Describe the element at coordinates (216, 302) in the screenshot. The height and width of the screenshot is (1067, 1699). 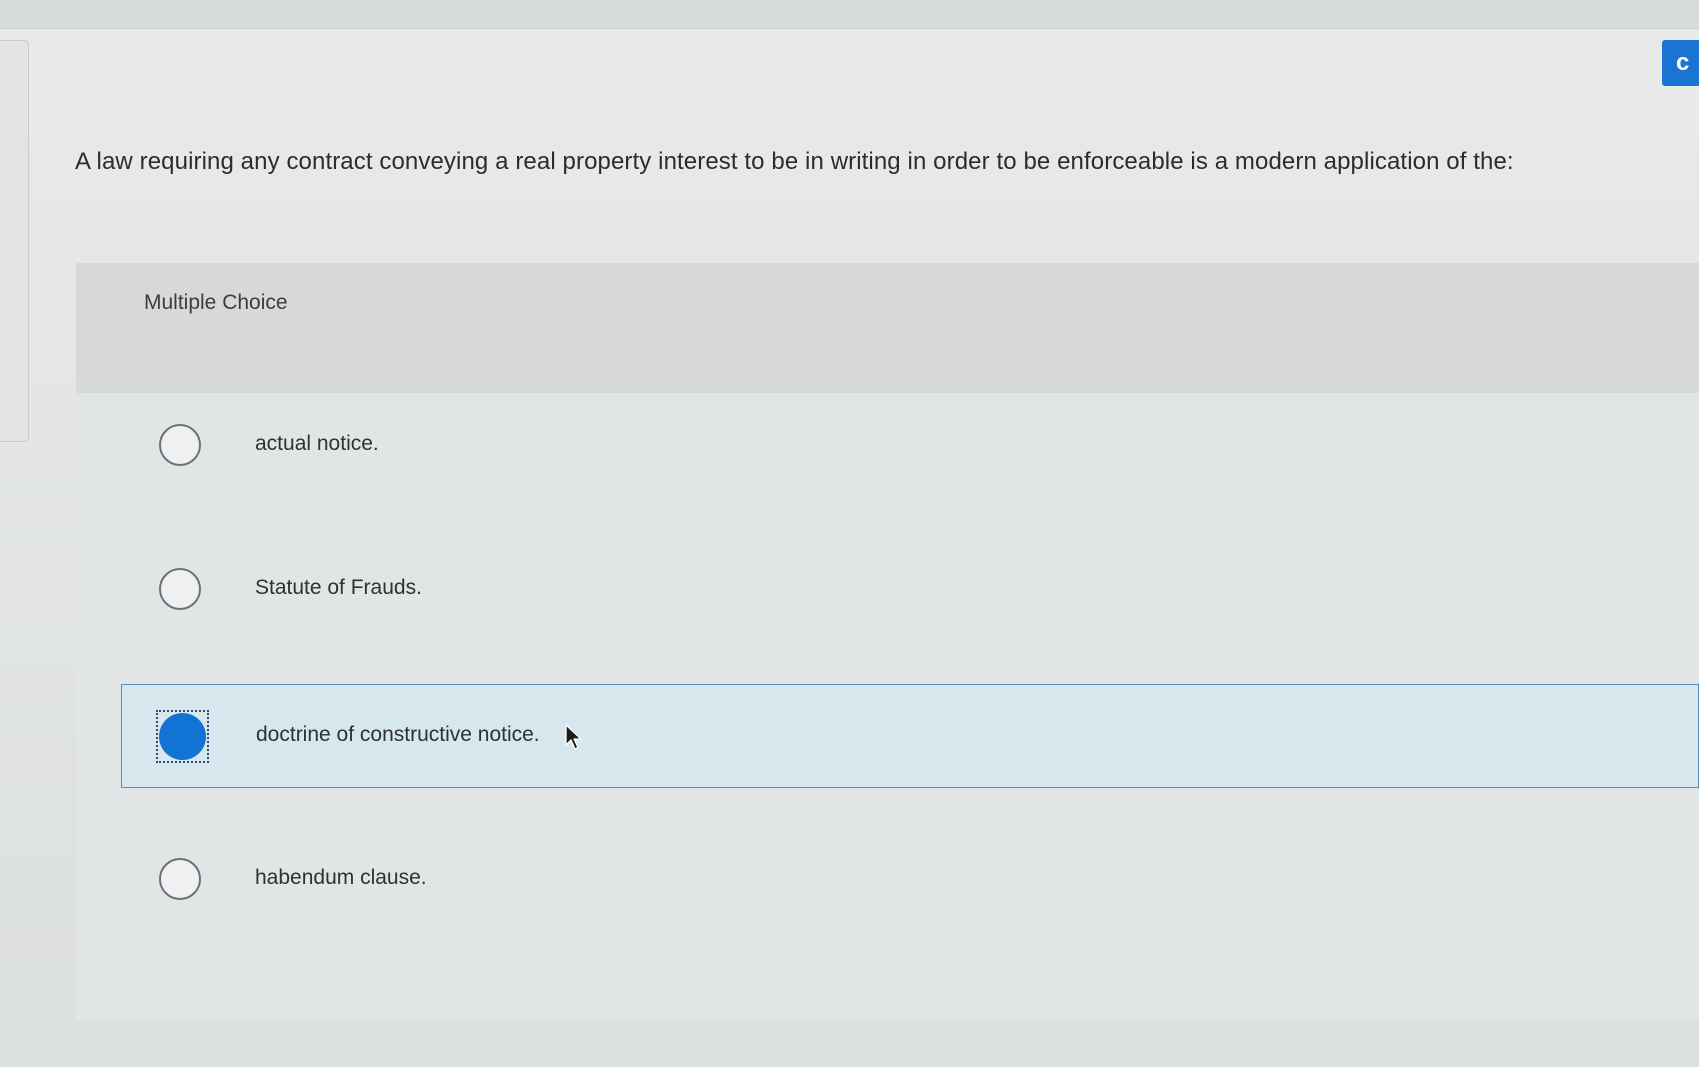
I see `question-type-label: Multiple Choice` at that location.